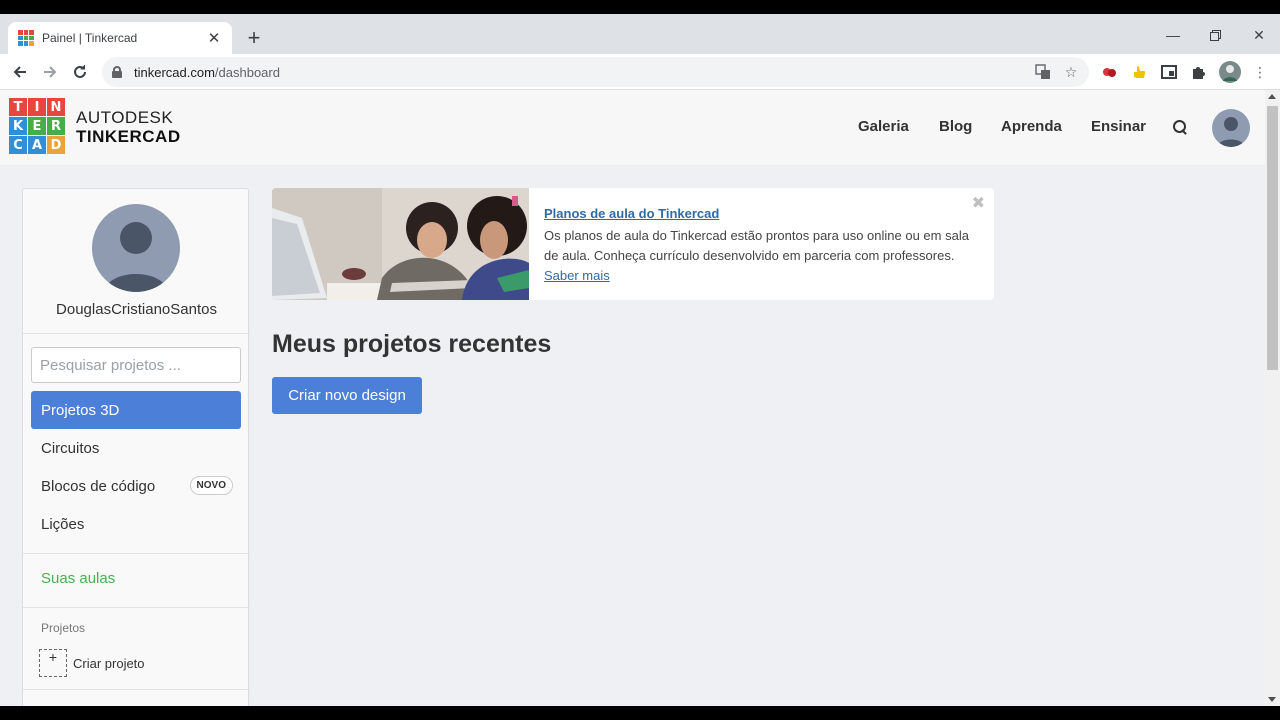  Describe the element at coordinates (1272, 699) in the screenshot. I see `scroll-down-icon` at that location.